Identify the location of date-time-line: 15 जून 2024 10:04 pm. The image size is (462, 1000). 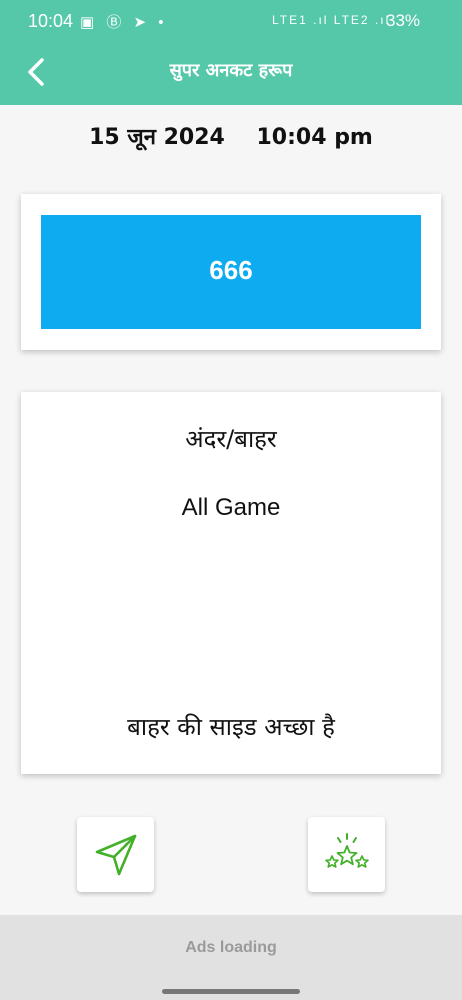
(231, 136).